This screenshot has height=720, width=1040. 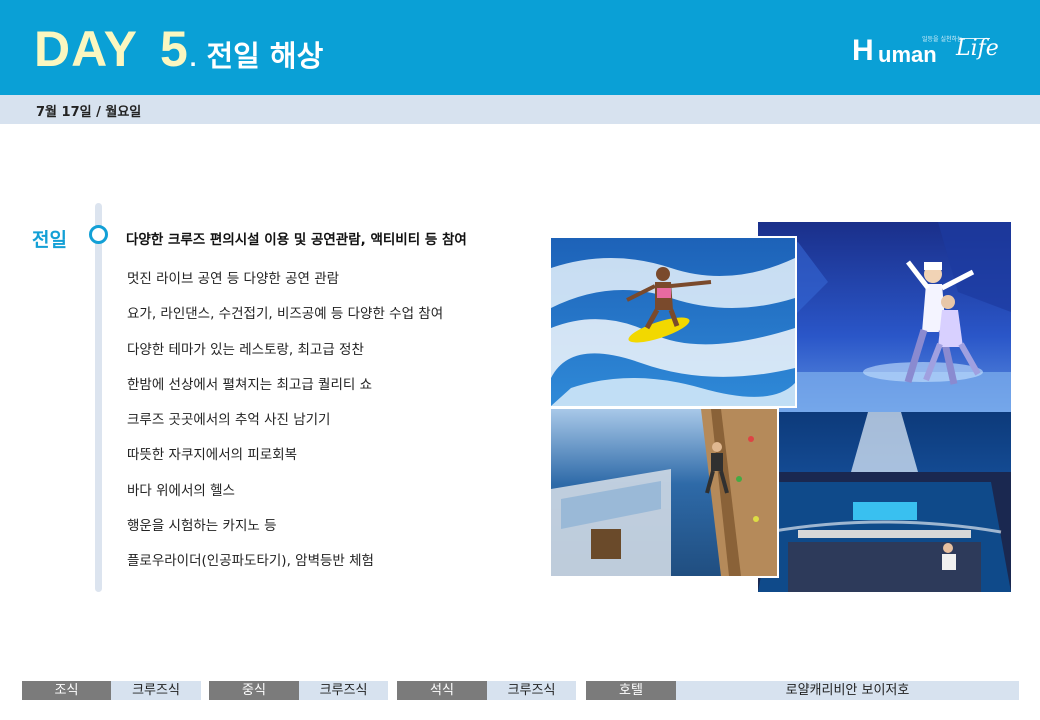 I want to click on list-item: 한밤에 선상에서 펼쳐지는 최고급 퀄리티 쇼, so click(x=250, y=384).